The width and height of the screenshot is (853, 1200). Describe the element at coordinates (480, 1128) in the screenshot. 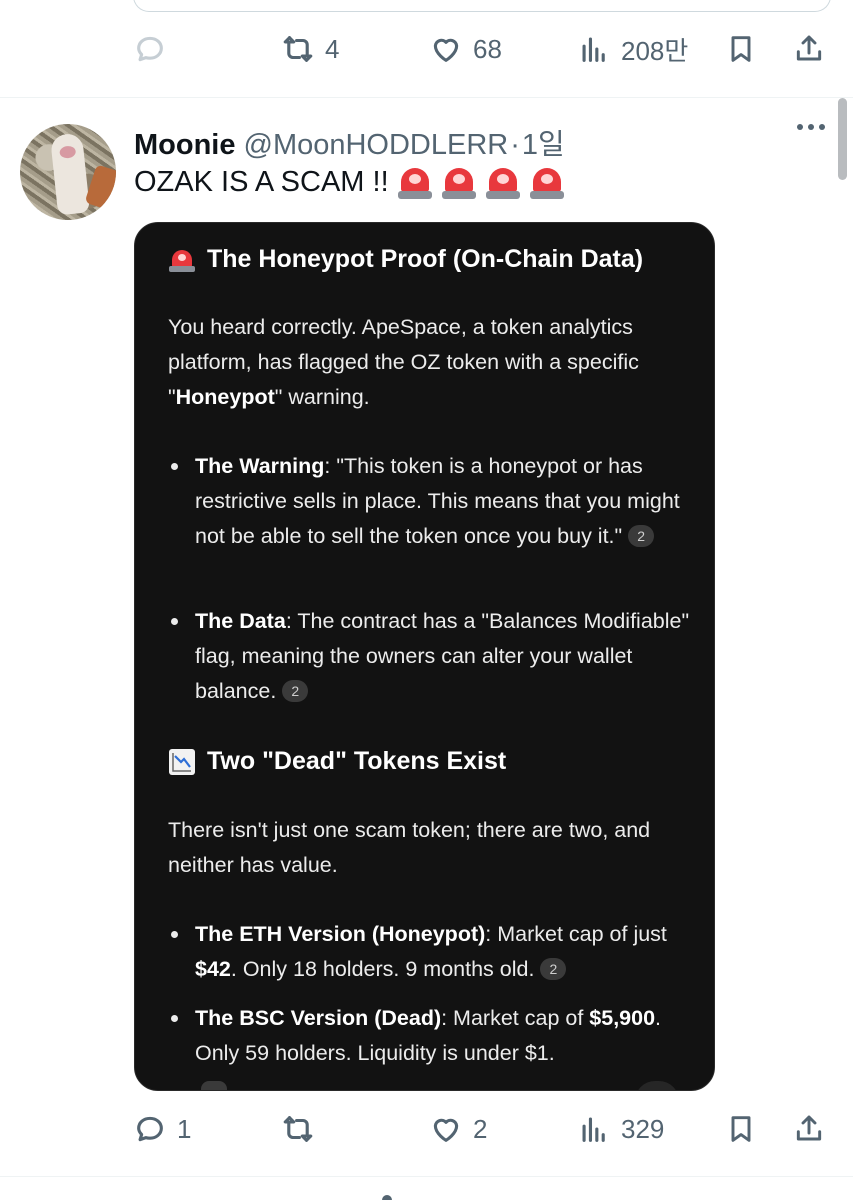

I see `like-count: 2` at that location.